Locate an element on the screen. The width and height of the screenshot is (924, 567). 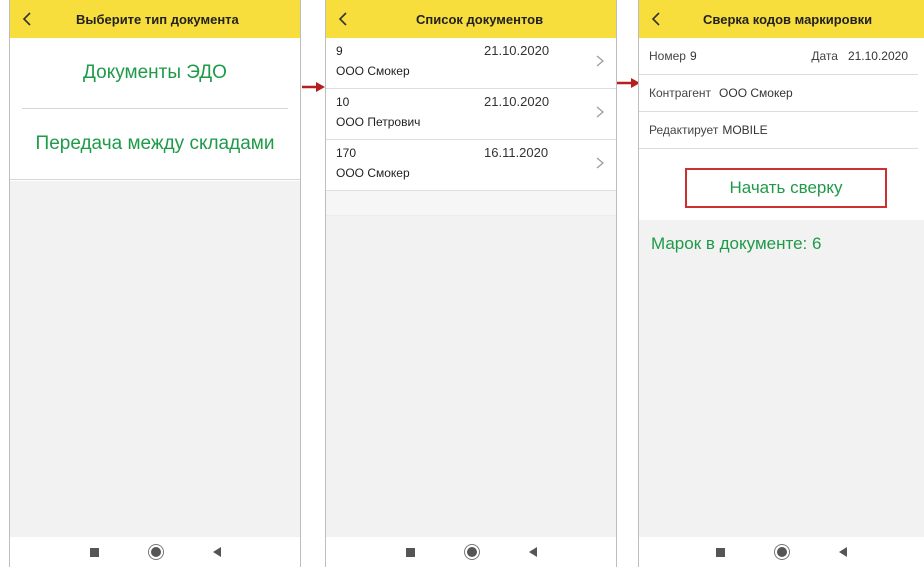
editor-value: MOBILE is located at coordinates (745, 130).